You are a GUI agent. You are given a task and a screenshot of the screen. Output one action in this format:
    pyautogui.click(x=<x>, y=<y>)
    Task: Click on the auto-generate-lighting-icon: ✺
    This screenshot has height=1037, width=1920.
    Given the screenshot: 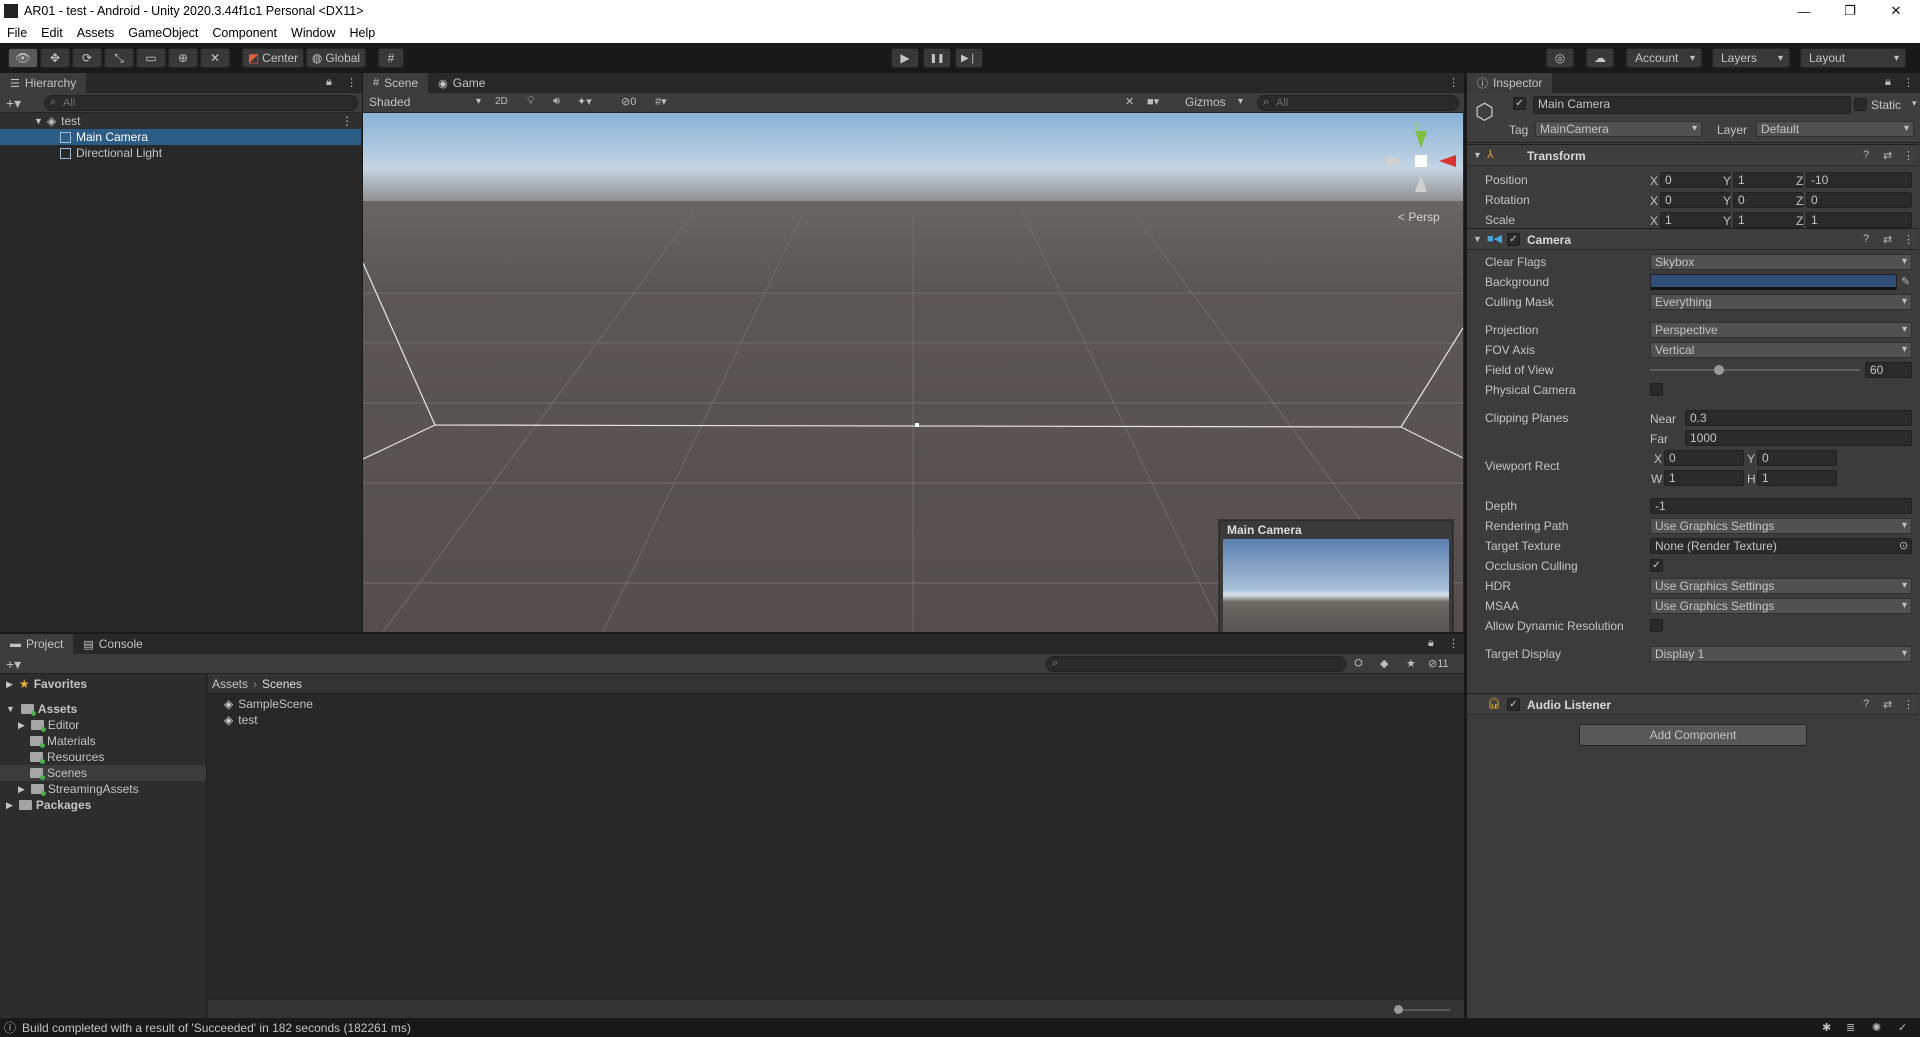 What is the action you would take?
    pyautogui.click(x=1876, y=1027)
    